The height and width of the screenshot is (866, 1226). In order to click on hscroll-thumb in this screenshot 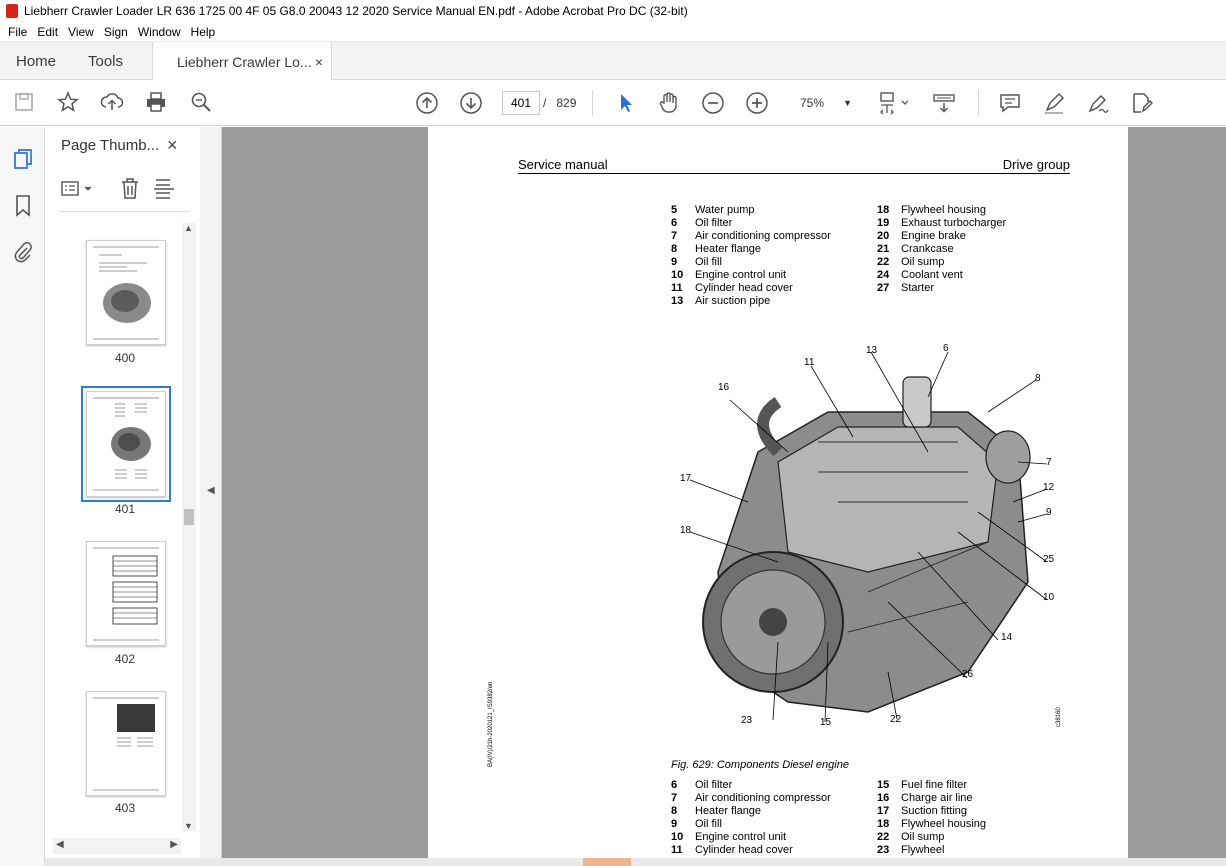, I will do `click(607, 862)`.